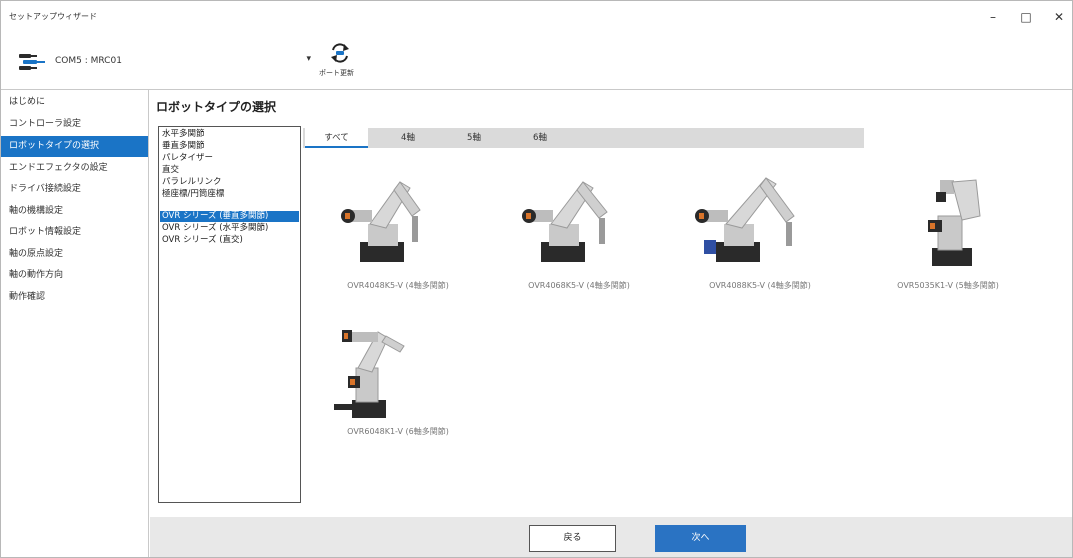 The width and height of the screenshot is (1073, 558). What do you see at coordinates (74, 102) in the screenshot?
I see `sidebar-item-intro: はじめに` at bounding box center [74, 102].